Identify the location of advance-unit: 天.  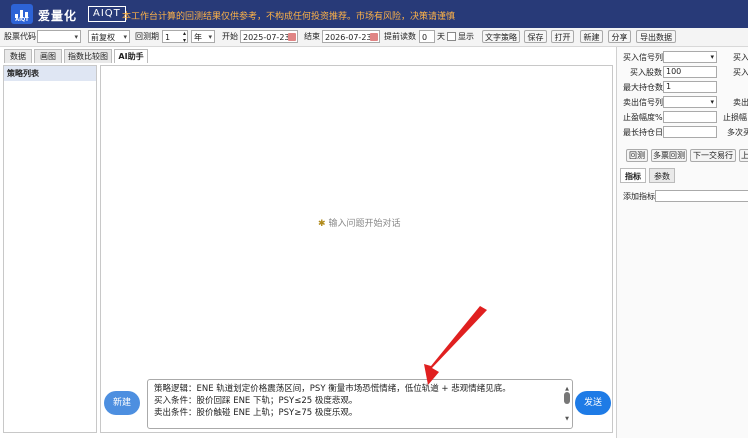
(441, 36).